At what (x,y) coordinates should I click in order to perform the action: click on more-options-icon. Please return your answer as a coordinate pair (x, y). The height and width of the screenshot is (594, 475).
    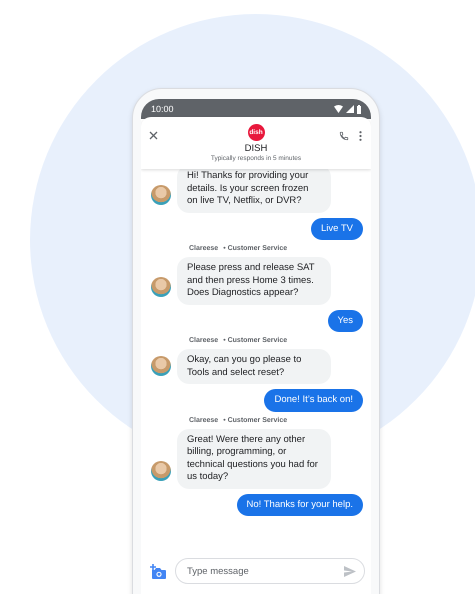
    Looking at the image, I should click on (360, 136).